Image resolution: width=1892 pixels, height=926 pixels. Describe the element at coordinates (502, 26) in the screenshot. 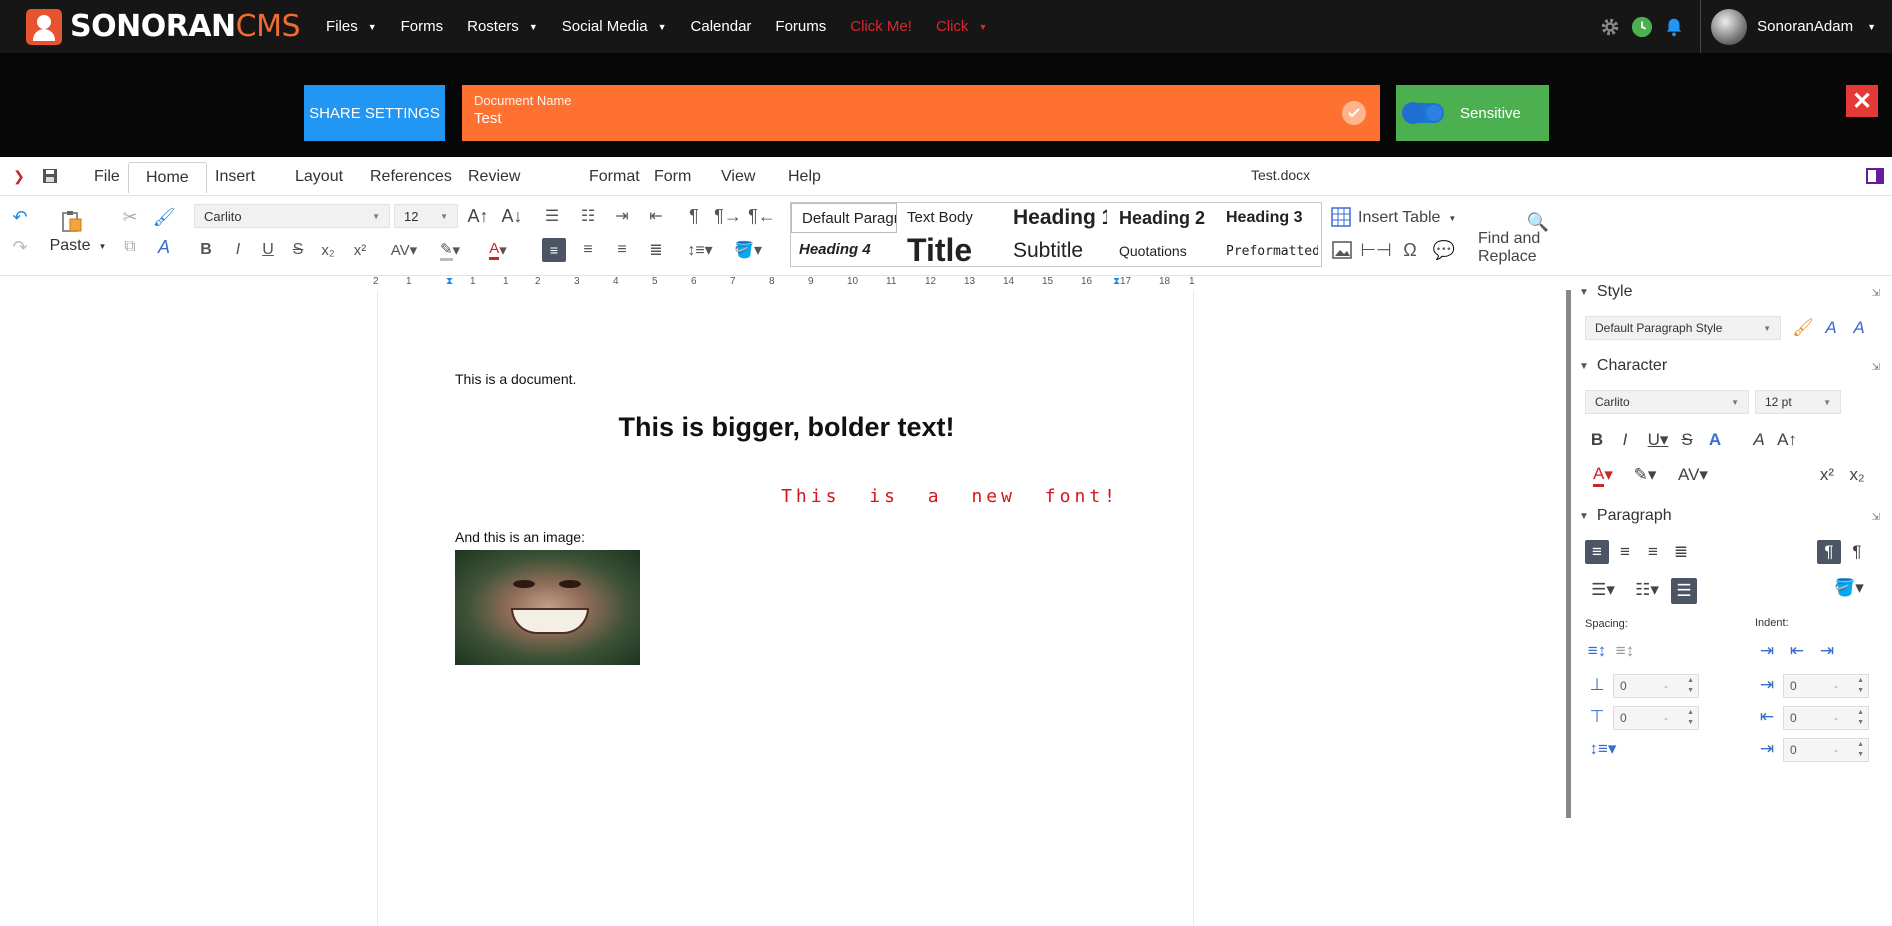

I see `nav-item-rosters: Rosters ▼` at that location.